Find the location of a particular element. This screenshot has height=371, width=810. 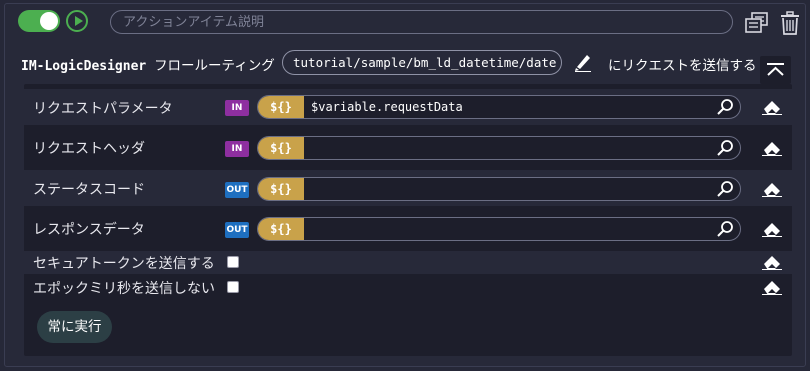

action-type-label: IM-LogicDesigner フロールーティング is located at coordinates (148, 64).